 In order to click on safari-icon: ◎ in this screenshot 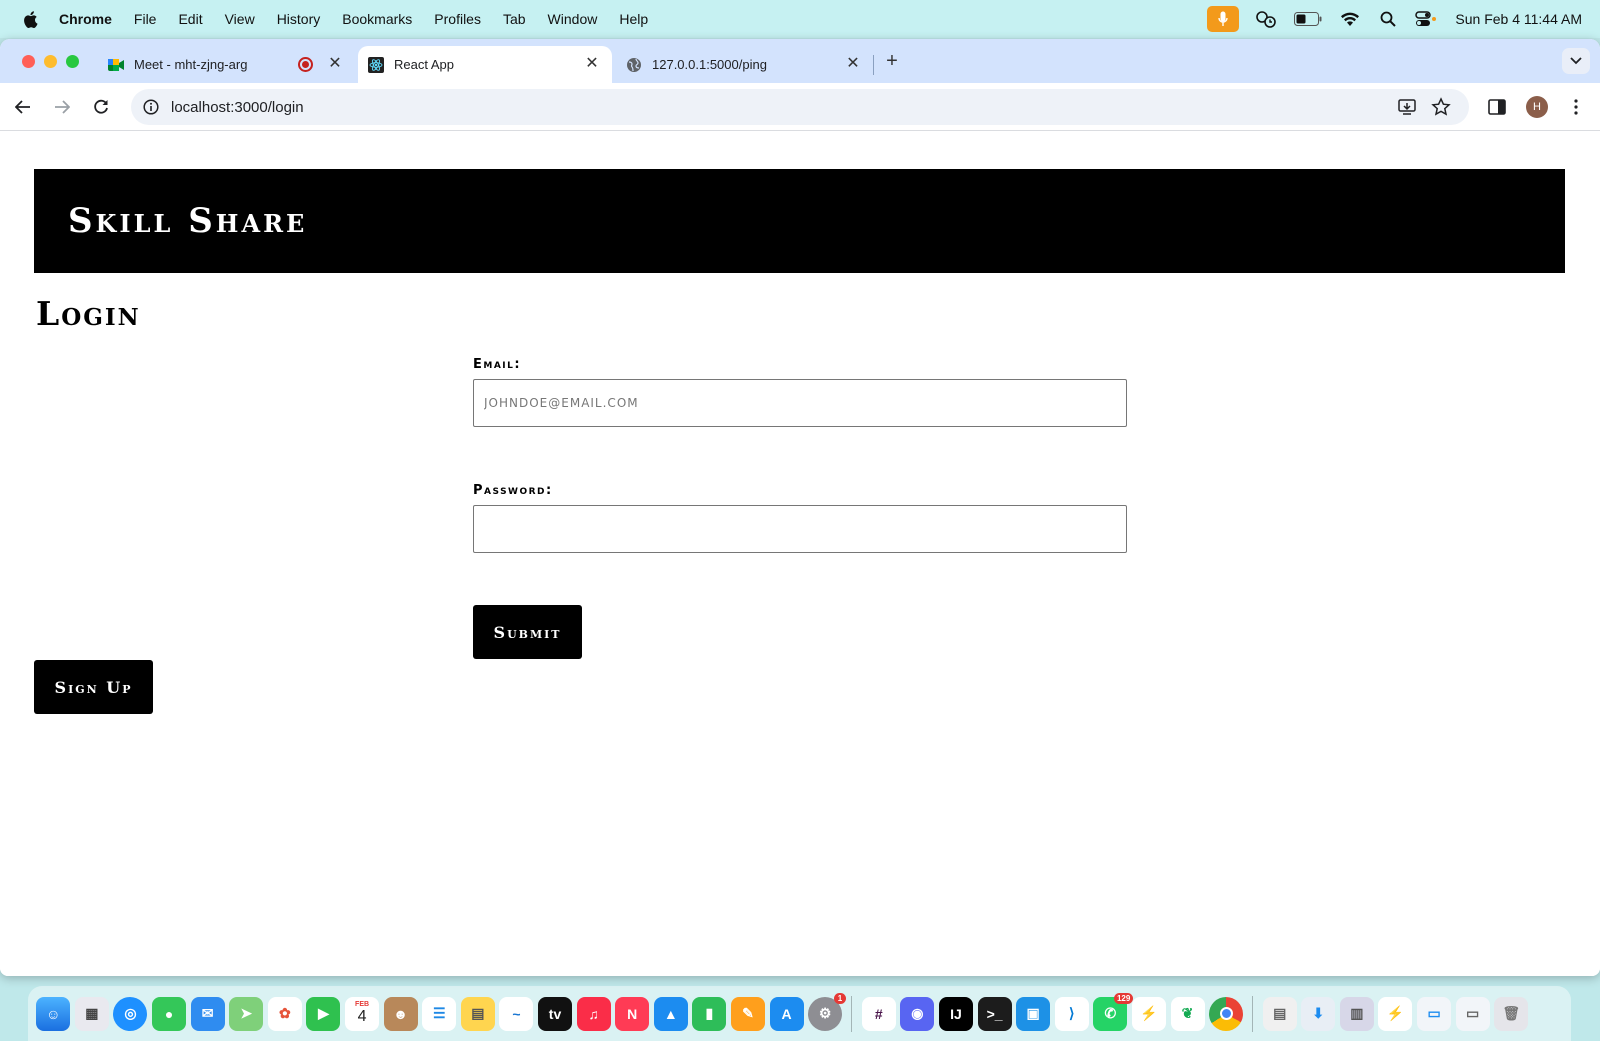, I will do `click(130, 1013)`.